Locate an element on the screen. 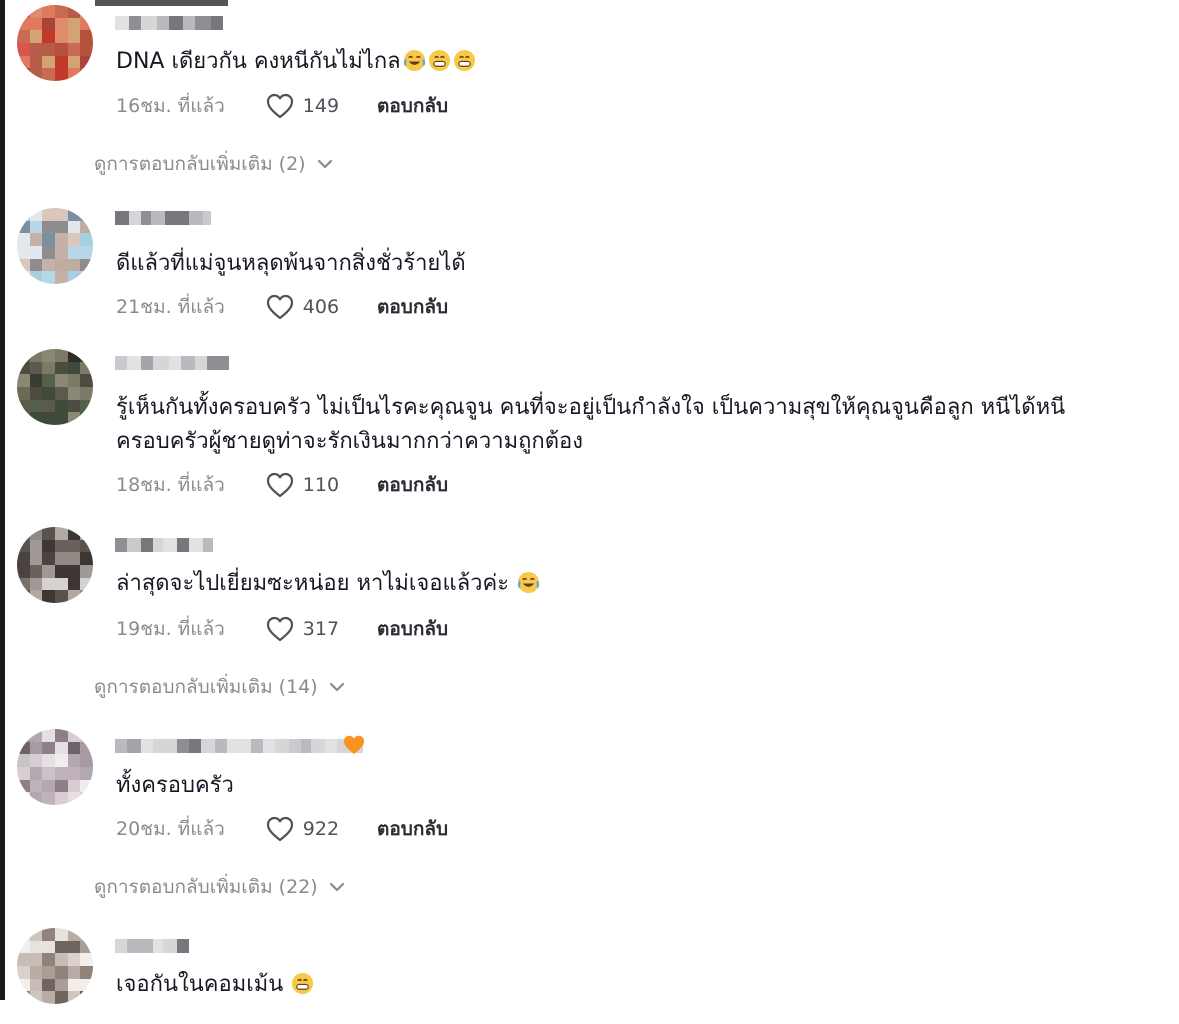 This screenshot has height=1024, width=1179. like-button: 110 is located at coordinates (302, 485).